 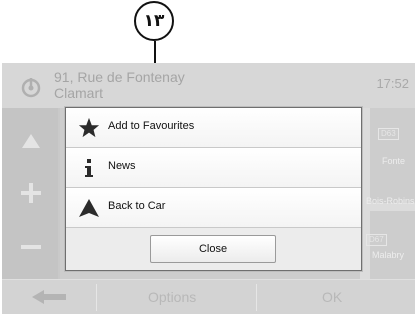 I want to click on plus-icon, so click(x=31, y=193).